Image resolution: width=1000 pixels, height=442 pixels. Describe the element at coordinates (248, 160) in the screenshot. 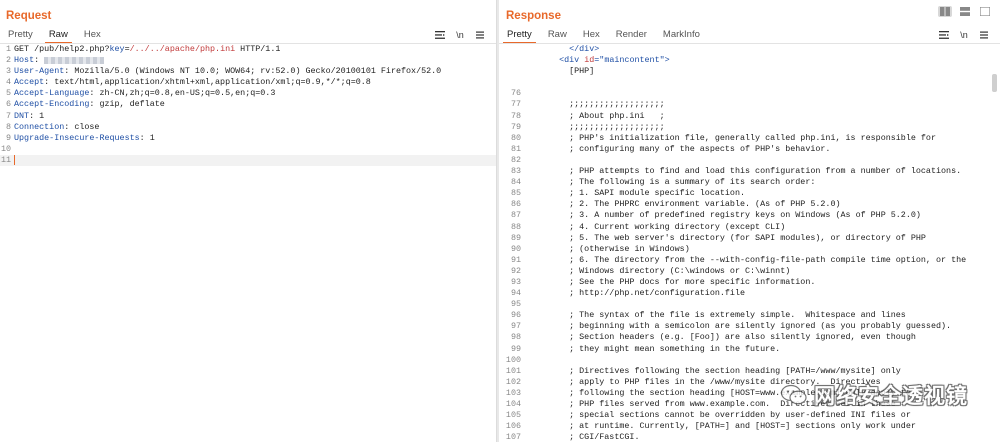

I see `code-line: 11` at that location.